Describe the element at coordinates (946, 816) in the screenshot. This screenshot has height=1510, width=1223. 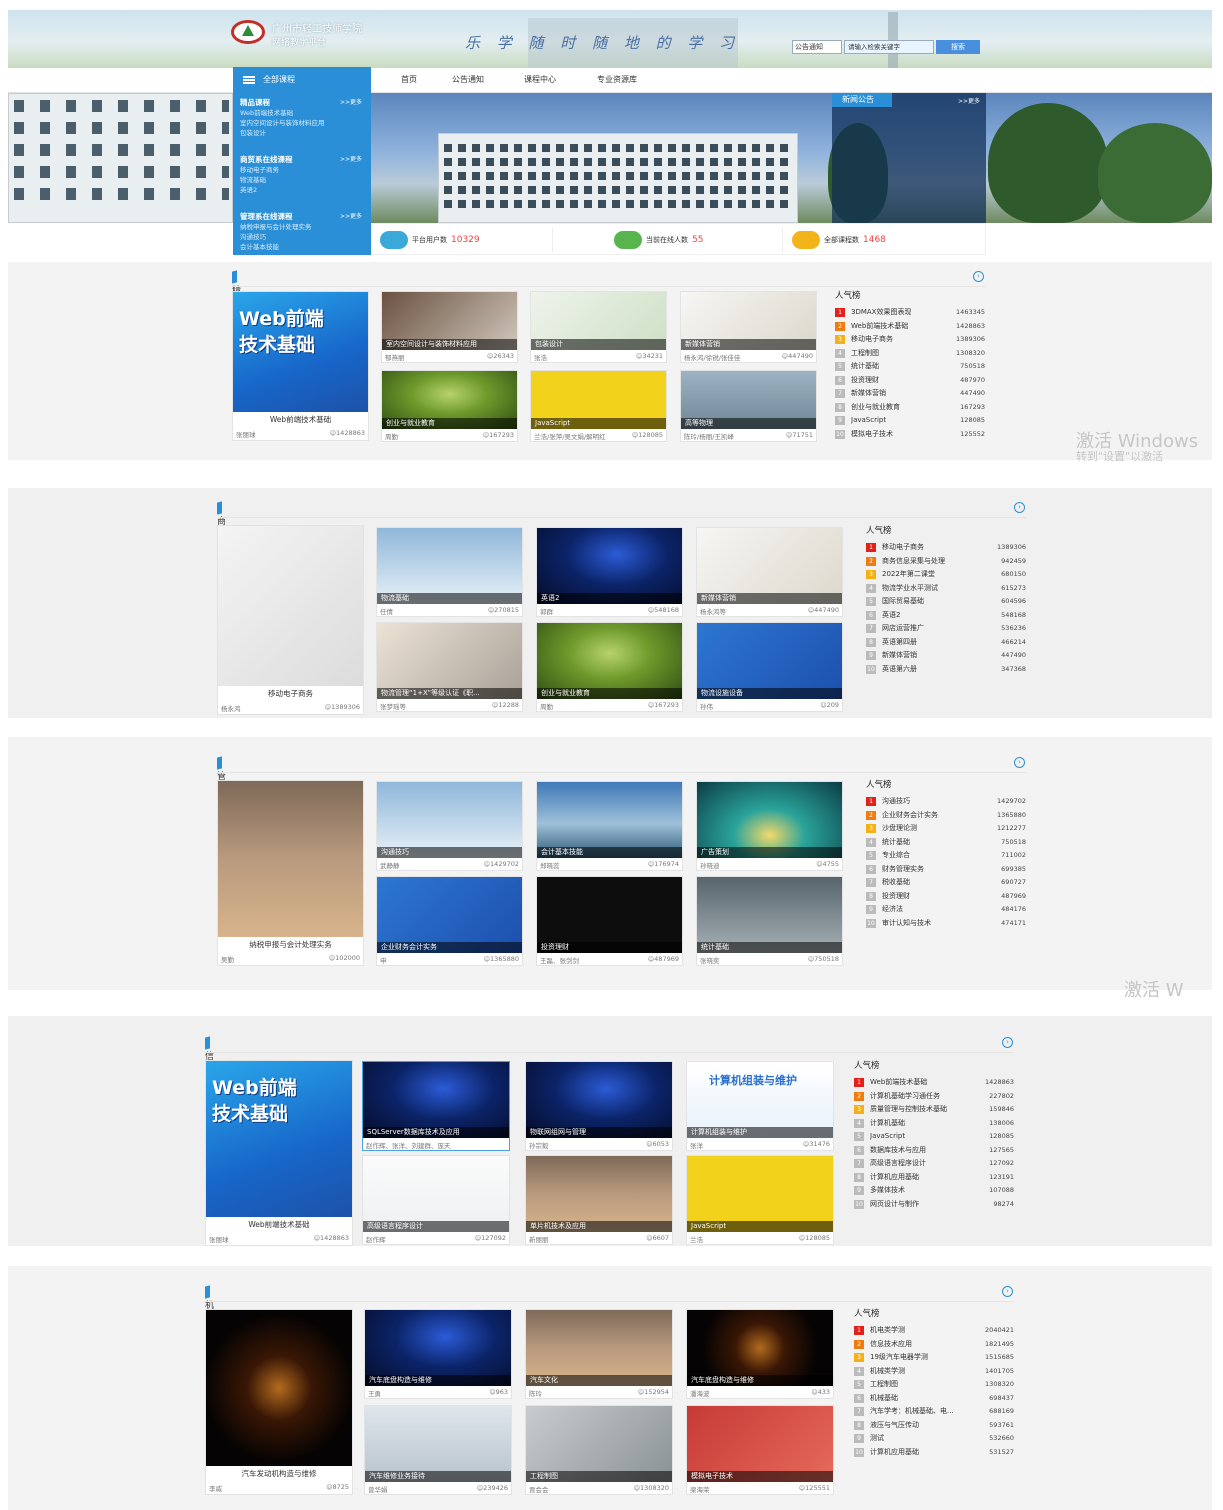
I see `ranking-row: 2 企业财务会计实务 1365880` at that location.